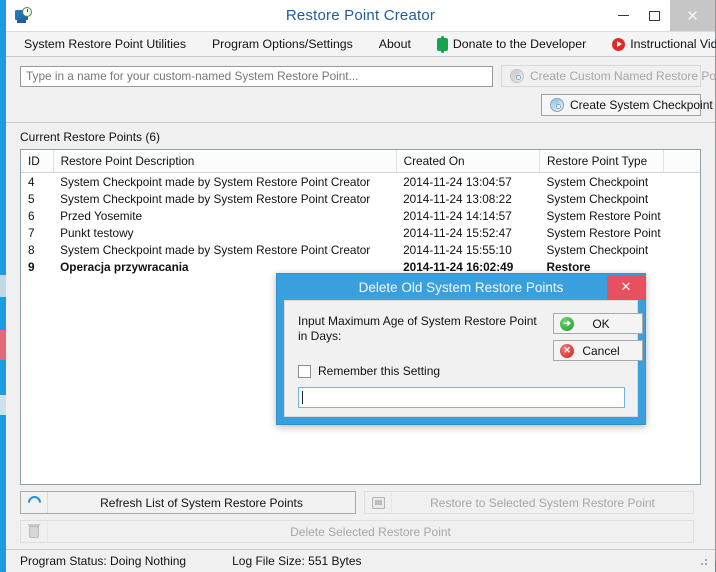  What do you see at coordinates (97, 232) in the screenshot?
I see `cell-description: Punkt testowy` at bounding box center [97, 232].